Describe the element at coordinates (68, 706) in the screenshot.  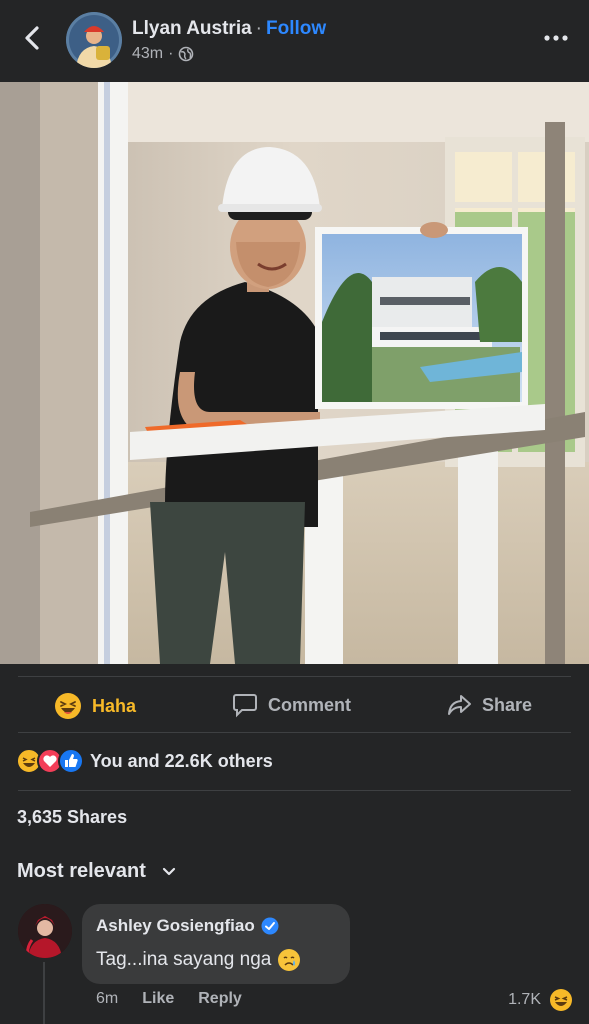
I see `haha-face-icon` at that location.